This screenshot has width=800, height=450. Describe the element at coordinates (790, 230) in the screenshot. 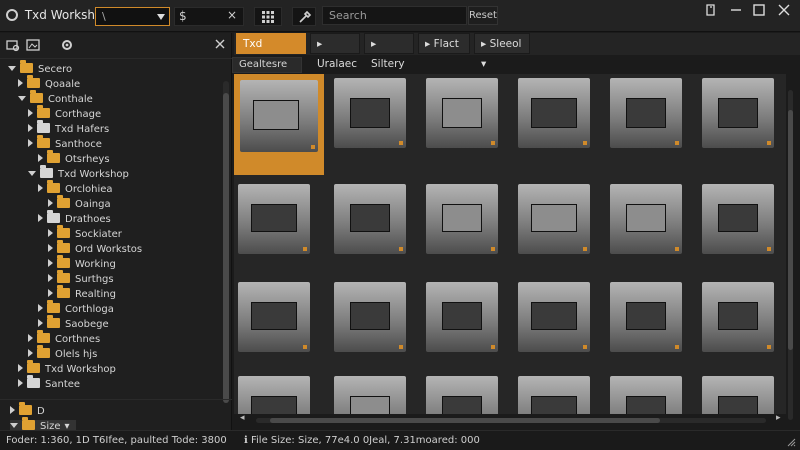

I see `grid-vscroll-thumb` at that location.